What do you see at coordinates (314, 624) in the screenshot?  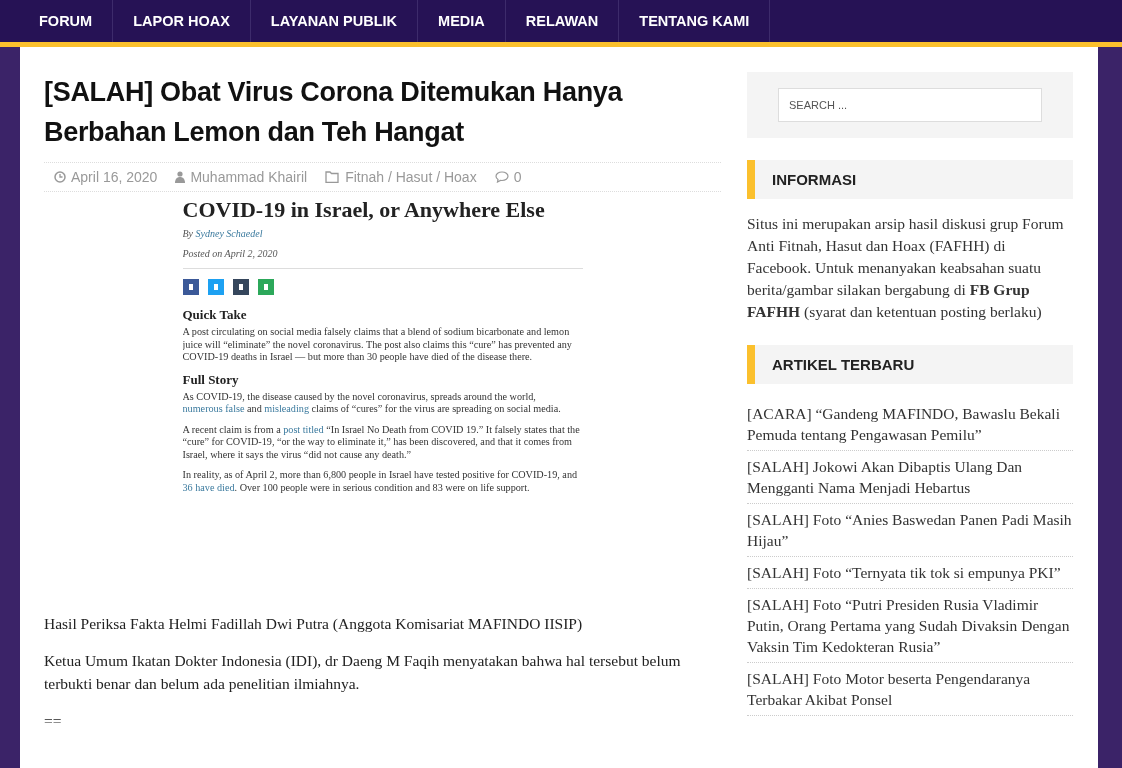 I see `body-paragraph: Hasil Periksa Fakta Helmi Fadillah Dwi Putra (Anggota Komisariat MAFINDO IISIP)` at bounding box center [314, 624].